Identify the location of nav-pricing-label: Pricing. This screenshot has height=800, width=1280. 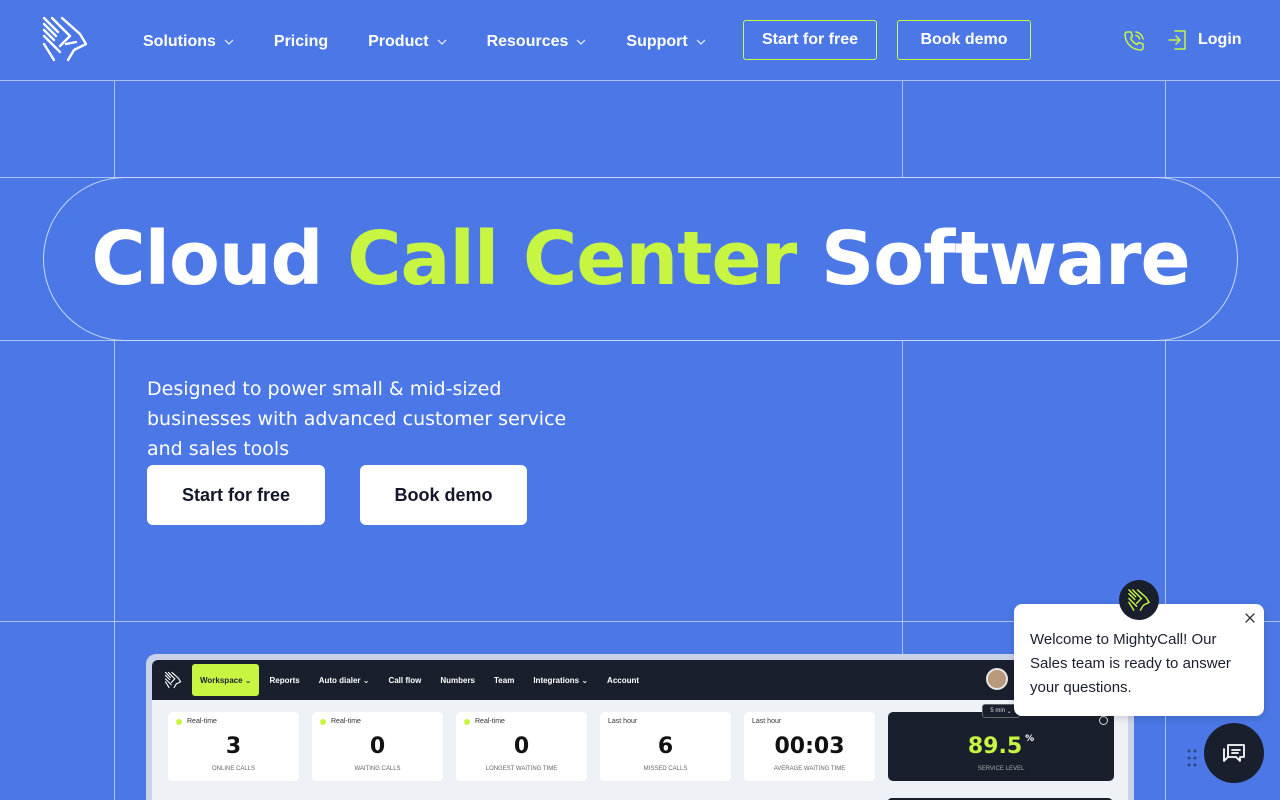
(301, 41).